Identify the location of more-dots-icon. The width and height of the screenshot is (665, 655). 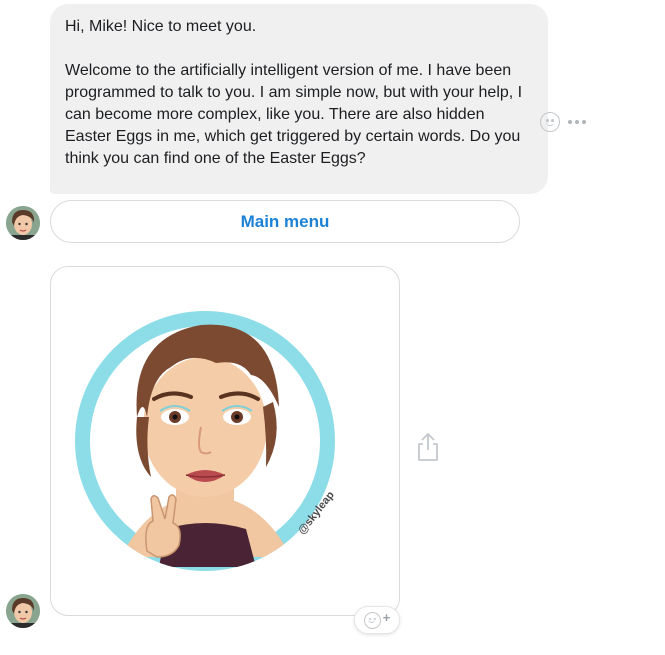
(577, 122).